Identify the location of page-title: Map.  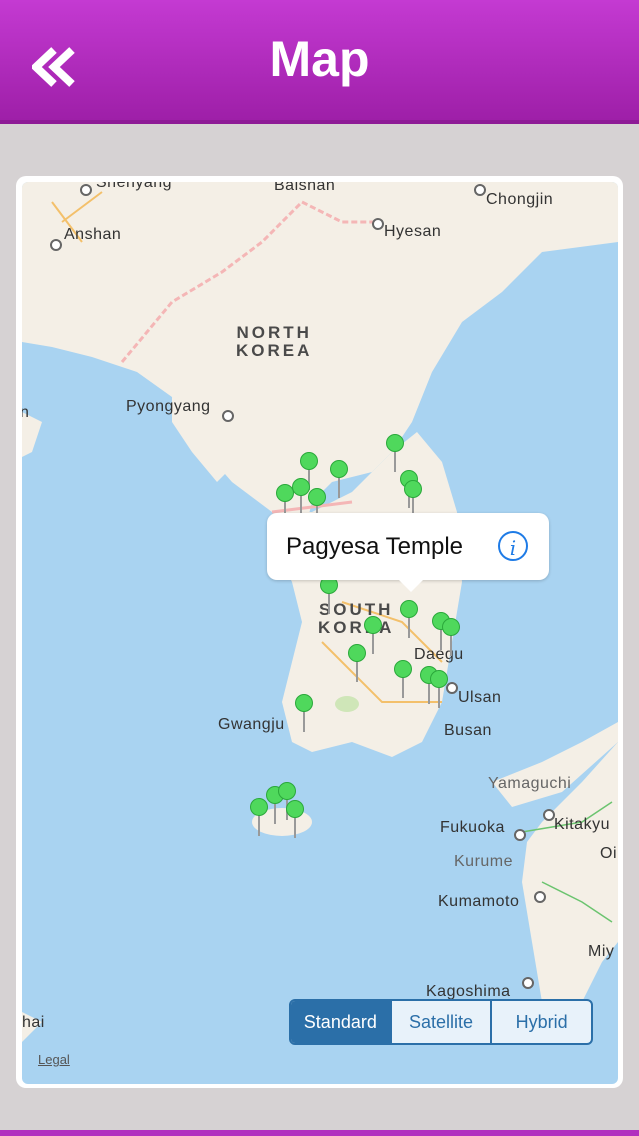
(319, 59).